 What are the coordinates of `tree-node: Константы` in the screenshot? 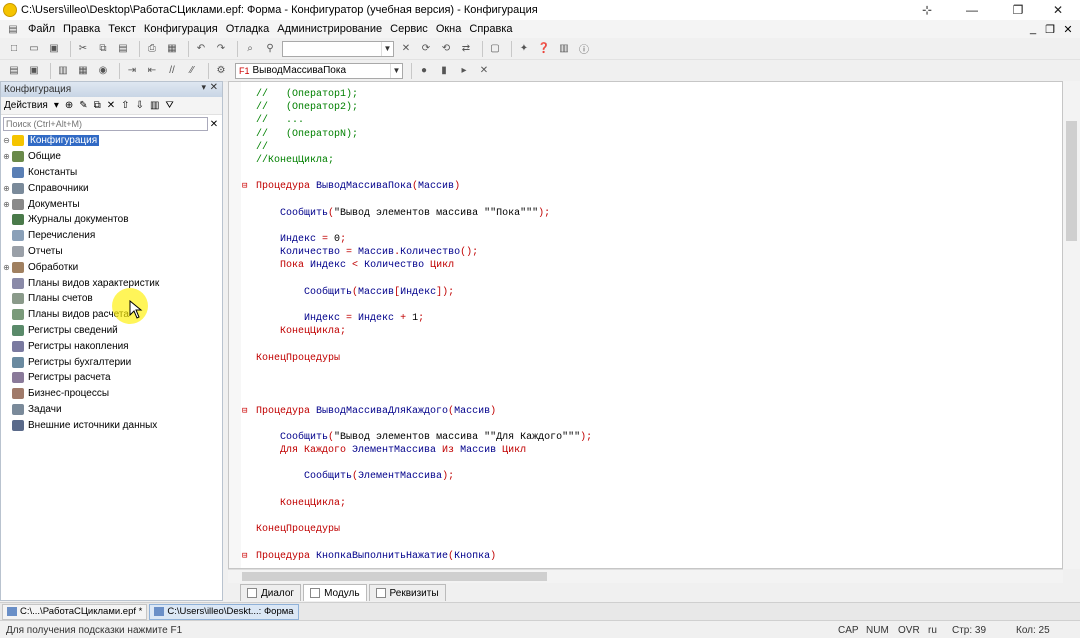 It's located at (111, 173).